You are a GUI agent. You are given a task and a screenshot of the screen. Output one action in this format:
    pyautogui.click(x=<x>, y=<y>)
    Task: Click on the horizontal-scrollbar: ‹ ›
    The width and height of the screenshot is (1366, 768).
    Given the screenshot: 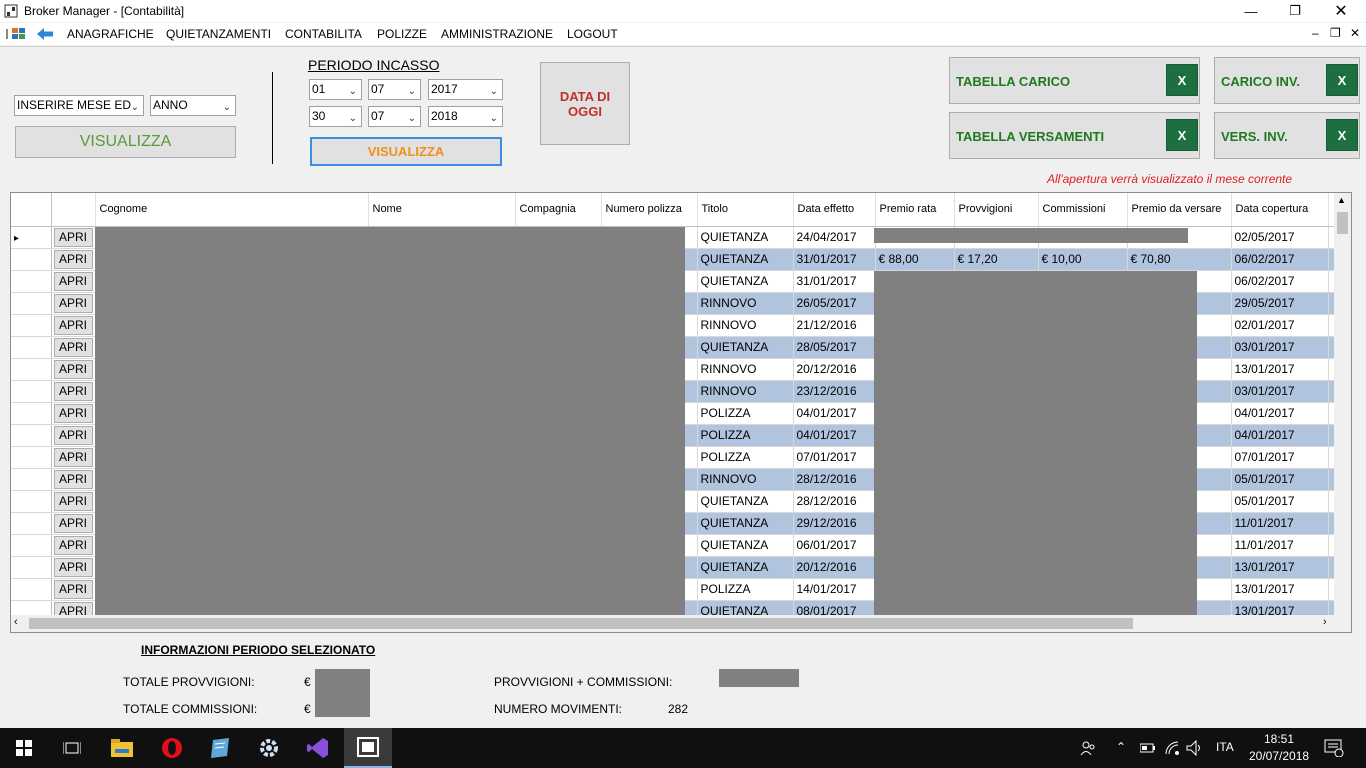 What is the action you would take?
    pyautogui.click(x=681, y=623)
    